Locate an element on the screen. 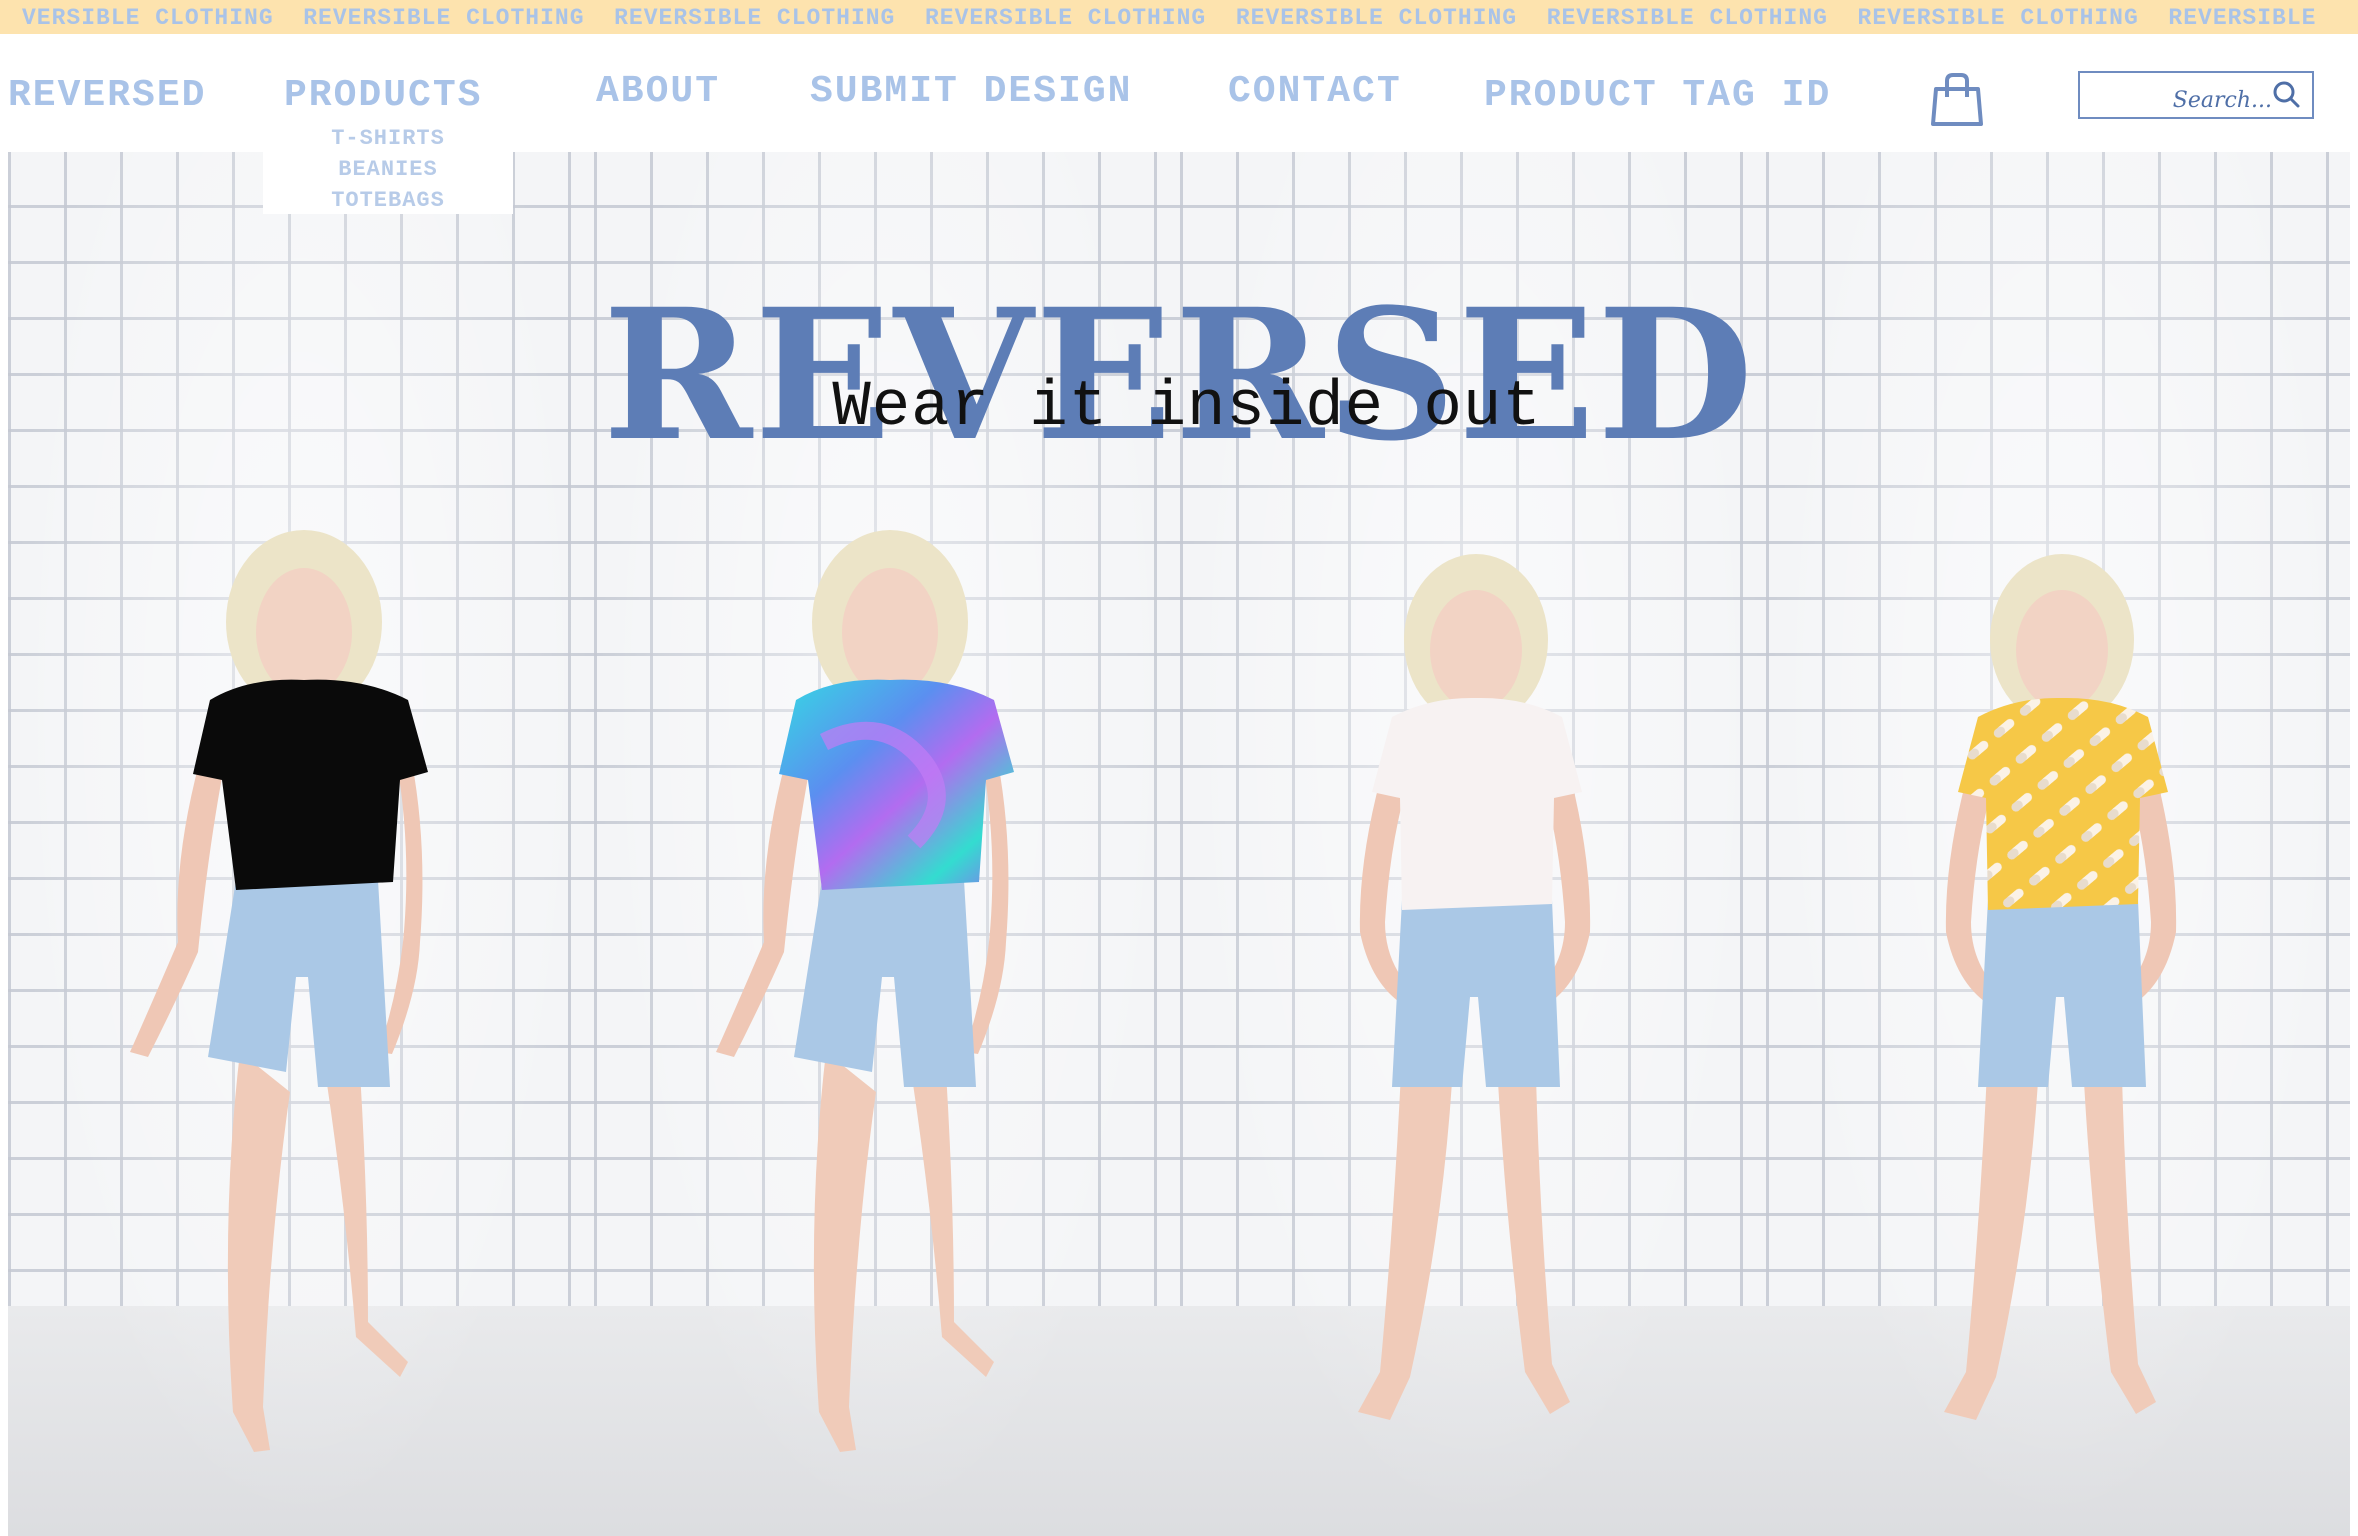 This screenshot has width=2358, height=1536. search-box is located at coordinates (2196, 95).